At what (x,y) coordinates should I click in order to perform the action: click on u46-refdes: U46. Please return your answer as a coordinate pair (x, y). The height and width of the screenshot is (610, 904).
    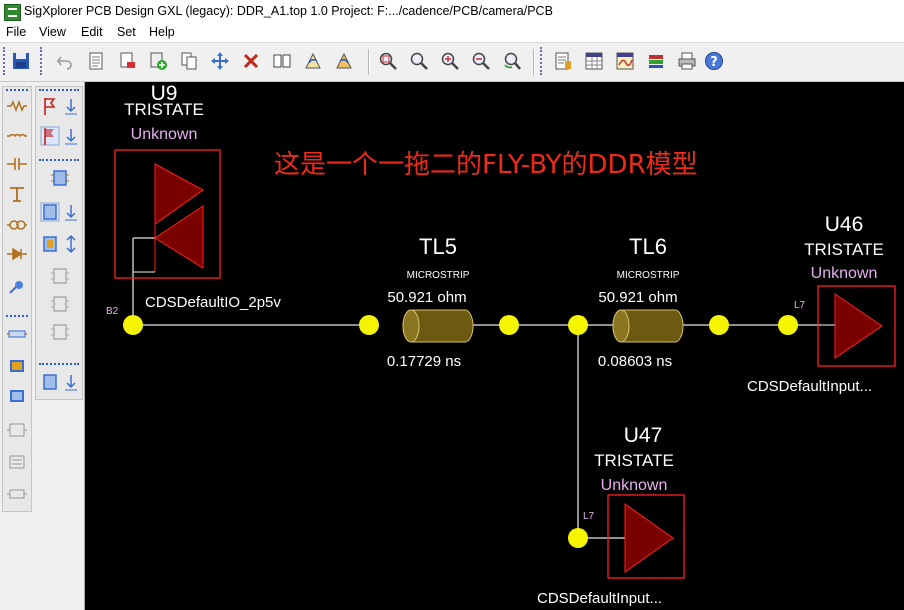
    Looking at the image, I should click on (844, 224).